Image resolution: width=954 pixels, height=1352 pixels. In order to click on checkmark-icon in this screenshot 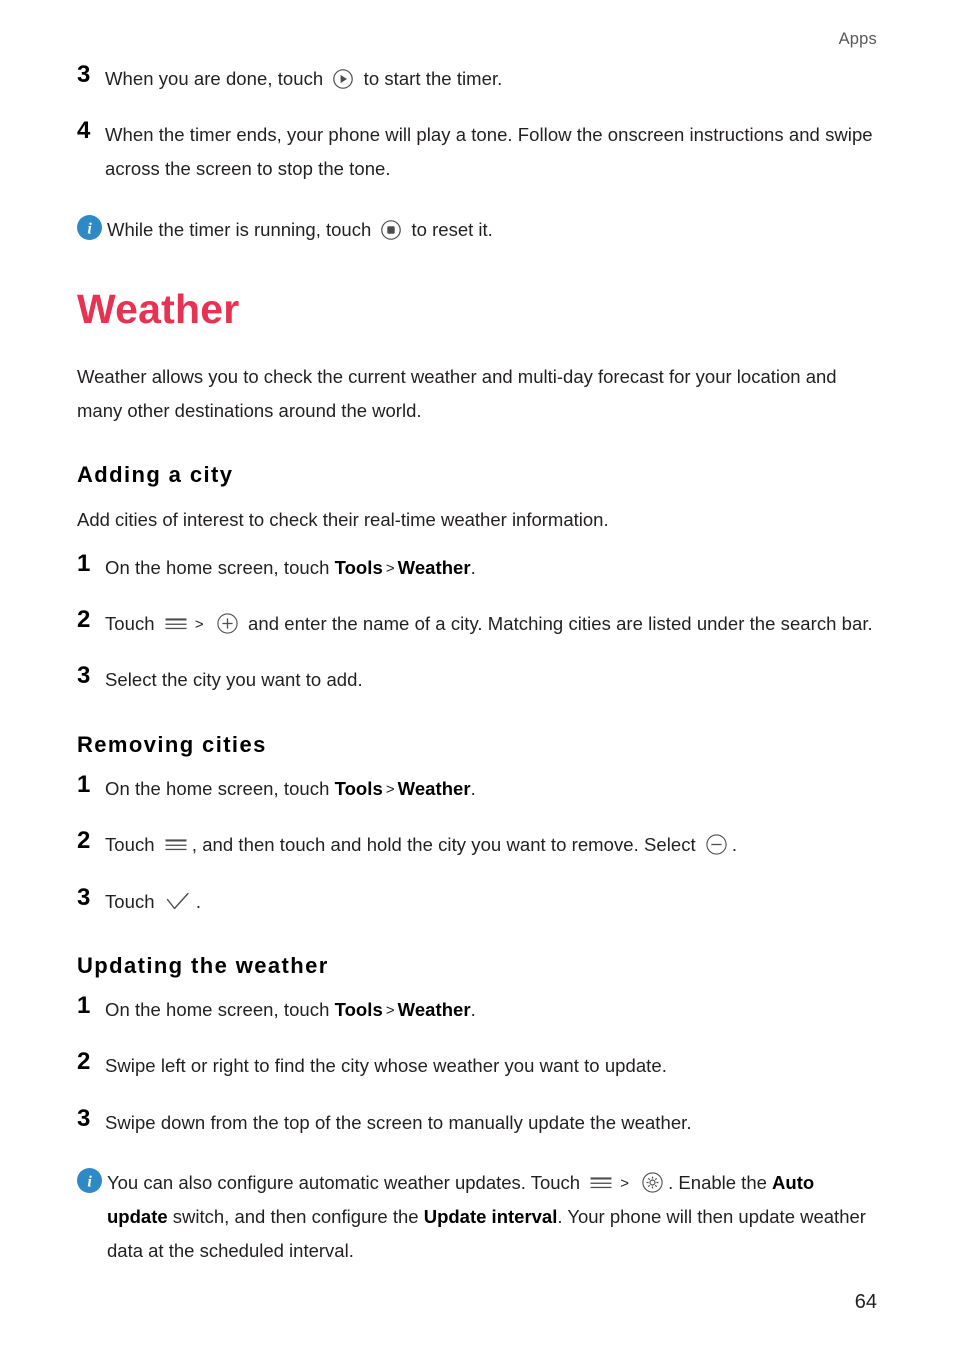, I will do `click(178, 902)`.